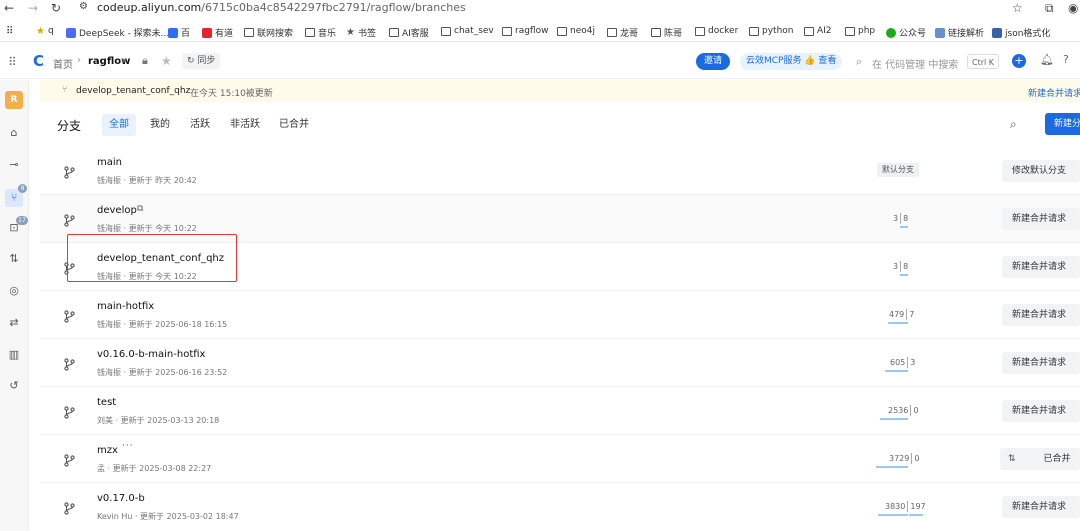  I want to click on branch-name: develop, so click(117, 210).